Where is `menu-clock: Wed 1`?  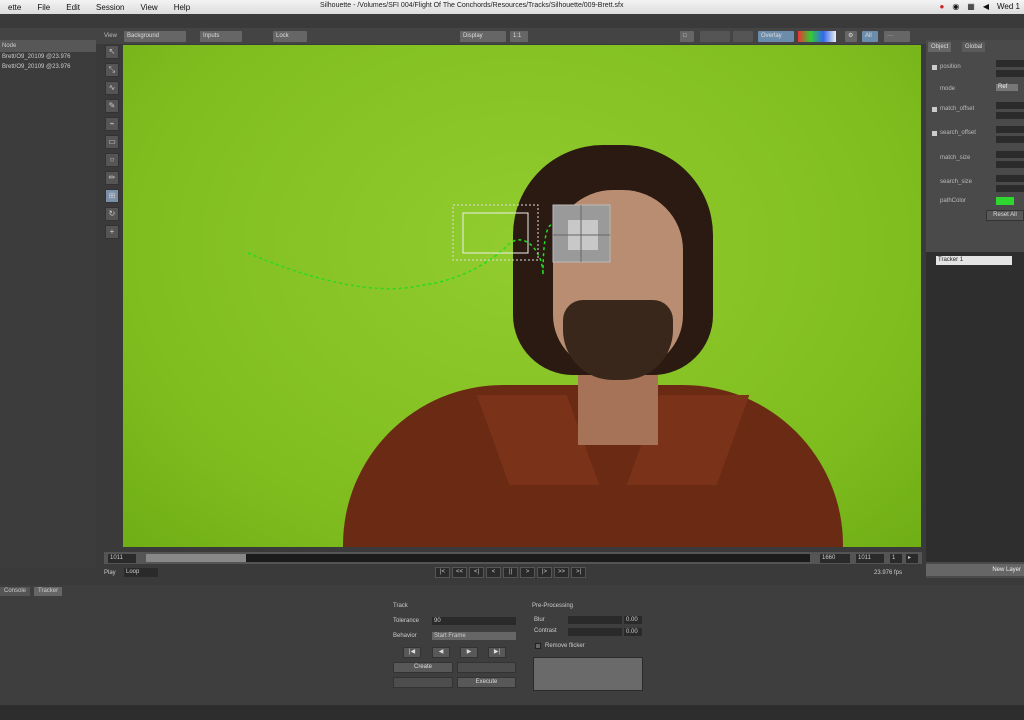
menu-clock: Wed 1 is located at coordinates (1008, 6).